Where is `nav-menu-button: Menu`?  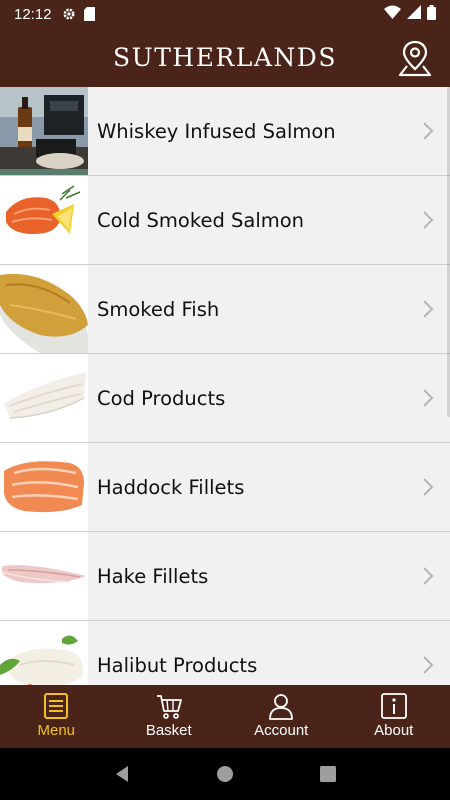 nav-menu-button: Menu is located at coordinates (56, 716).